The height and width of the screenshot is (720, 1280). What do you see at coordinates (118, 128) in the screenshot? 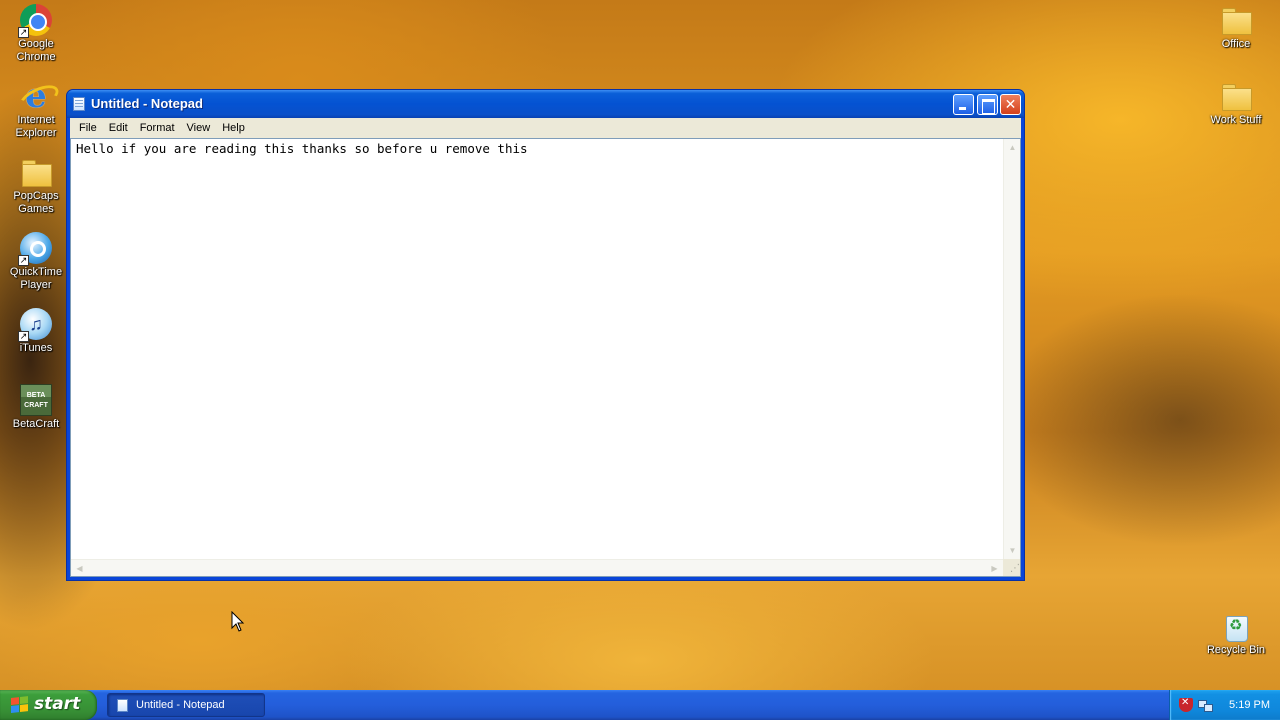
I see `menu-edit: Edit` at bounding box center [118, 128].